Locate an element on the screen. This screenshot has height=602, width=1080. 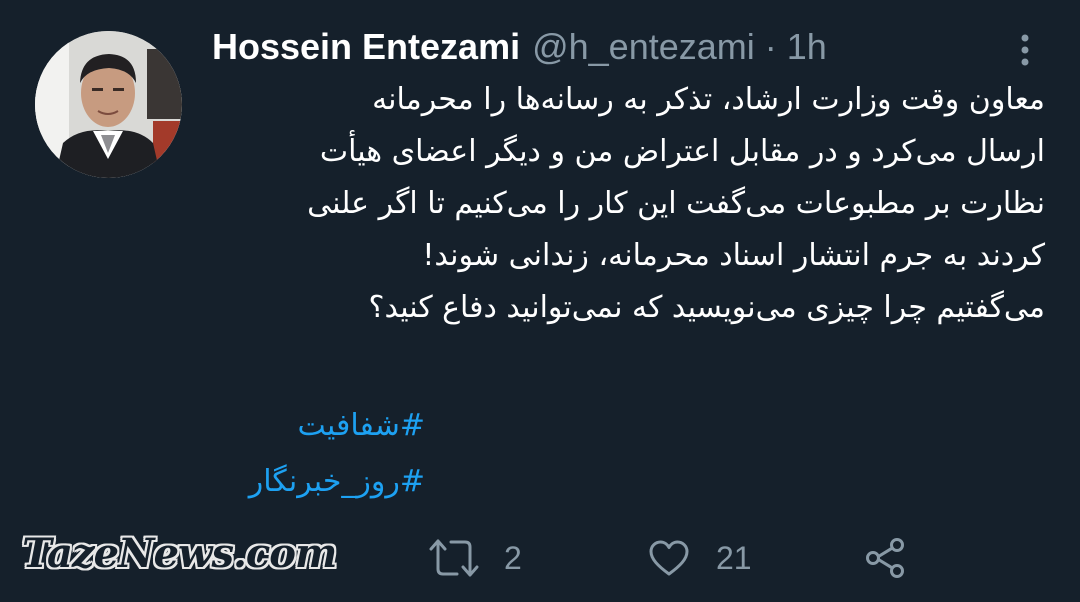
heart-icon is located at coordinates (669, 558).